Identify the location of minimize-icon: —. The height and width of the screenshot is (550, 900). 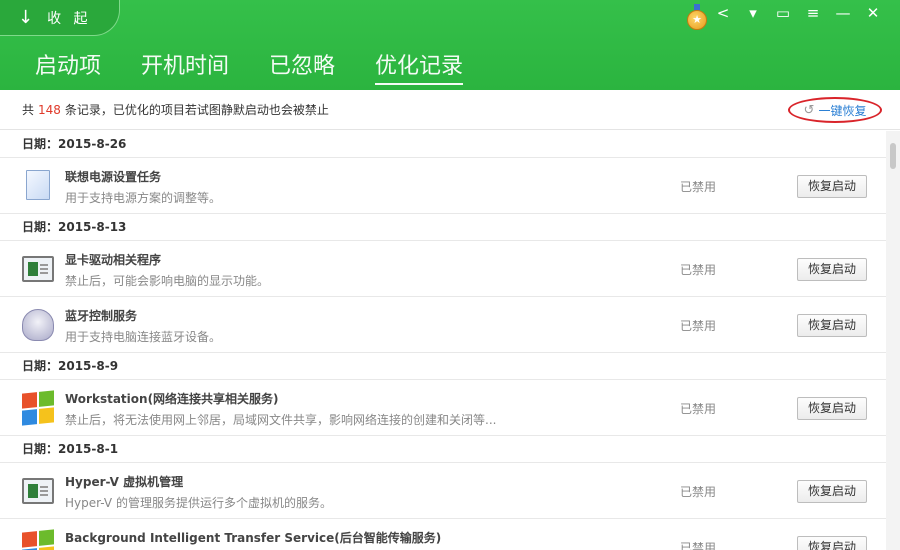
(843, 13).